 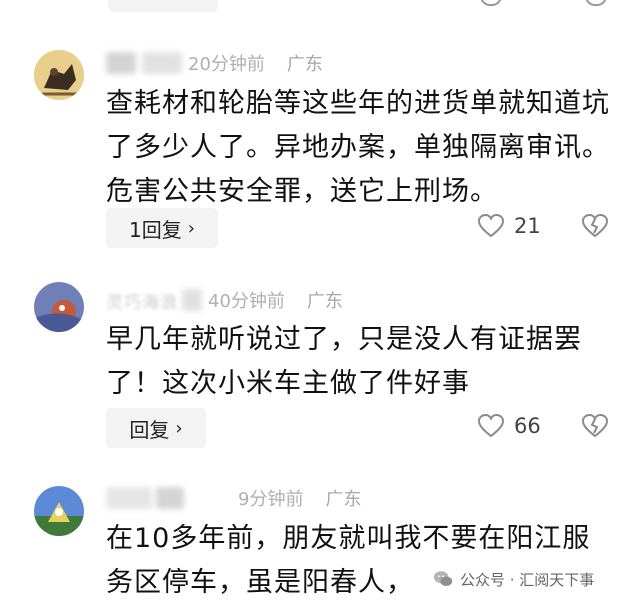 What do you see at coordinates (155, 229) in the screenshot?
I see `reply-label: 1回复` at bounding box center [155, 229].